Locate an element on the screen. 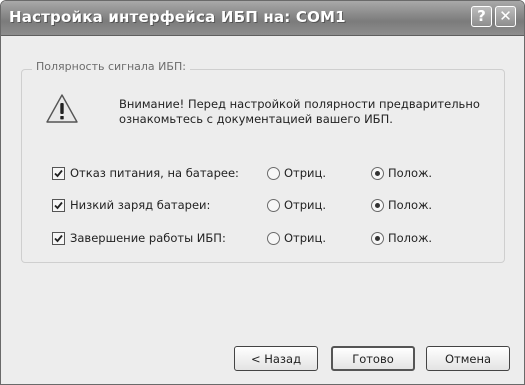  close-button: ✕ is located at coordinates (505, 16).